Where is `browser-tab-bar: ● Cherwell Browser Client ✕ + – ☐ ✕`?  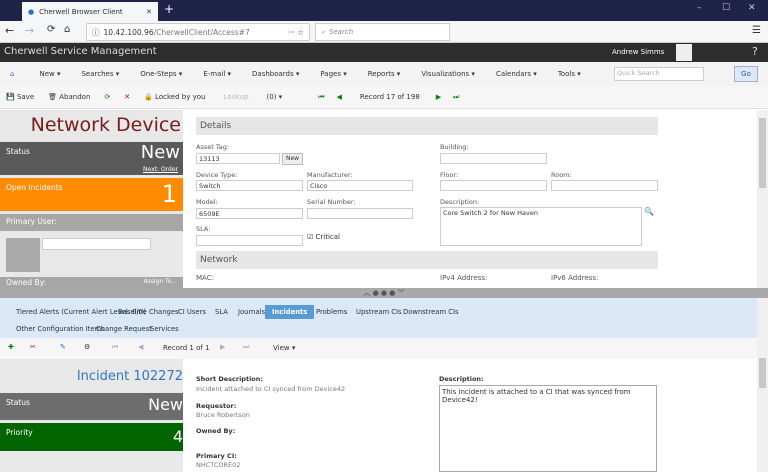
browser-tab-bar: ● Cherwell Browser Client ✕ + – ☐ ✕ is located at coordinates (384, 10).